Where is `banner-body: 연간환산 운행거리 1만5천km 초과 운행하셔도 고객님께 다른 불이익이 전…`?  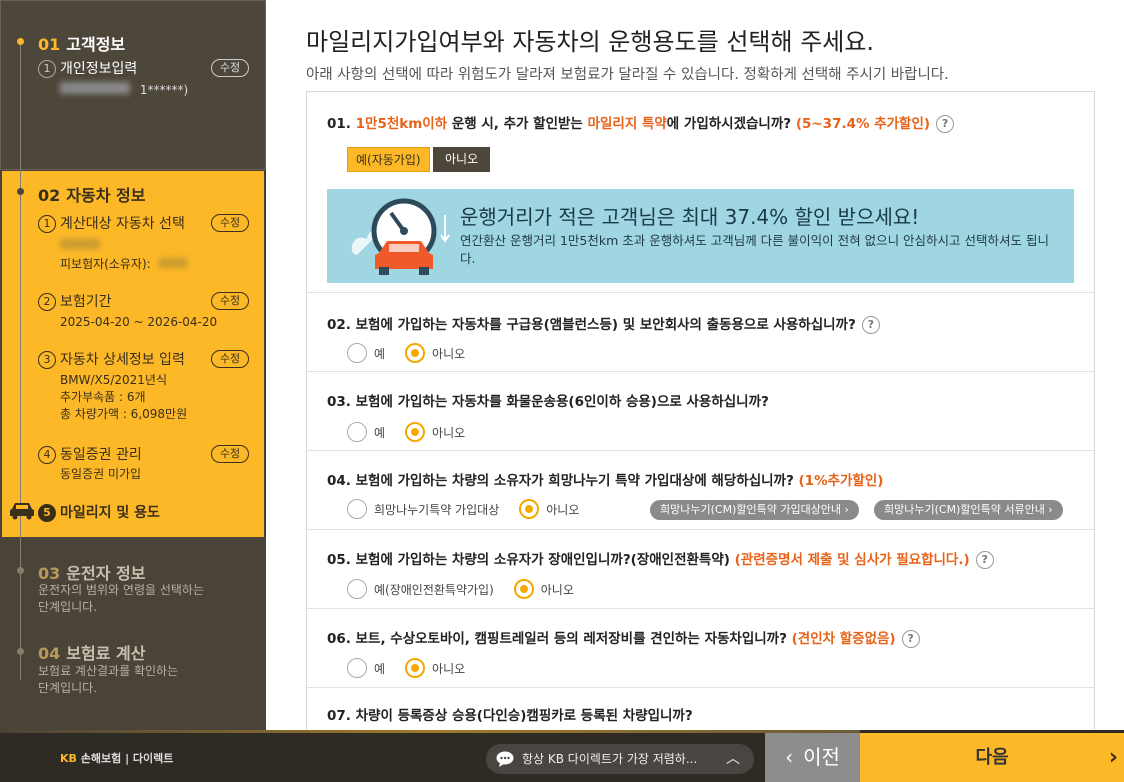
banner-body: 연간환산 운행거리 1만5천km 초과 운행하셔도 고객님께 다른 불이익이 전… is located at coordinates (755, 249).